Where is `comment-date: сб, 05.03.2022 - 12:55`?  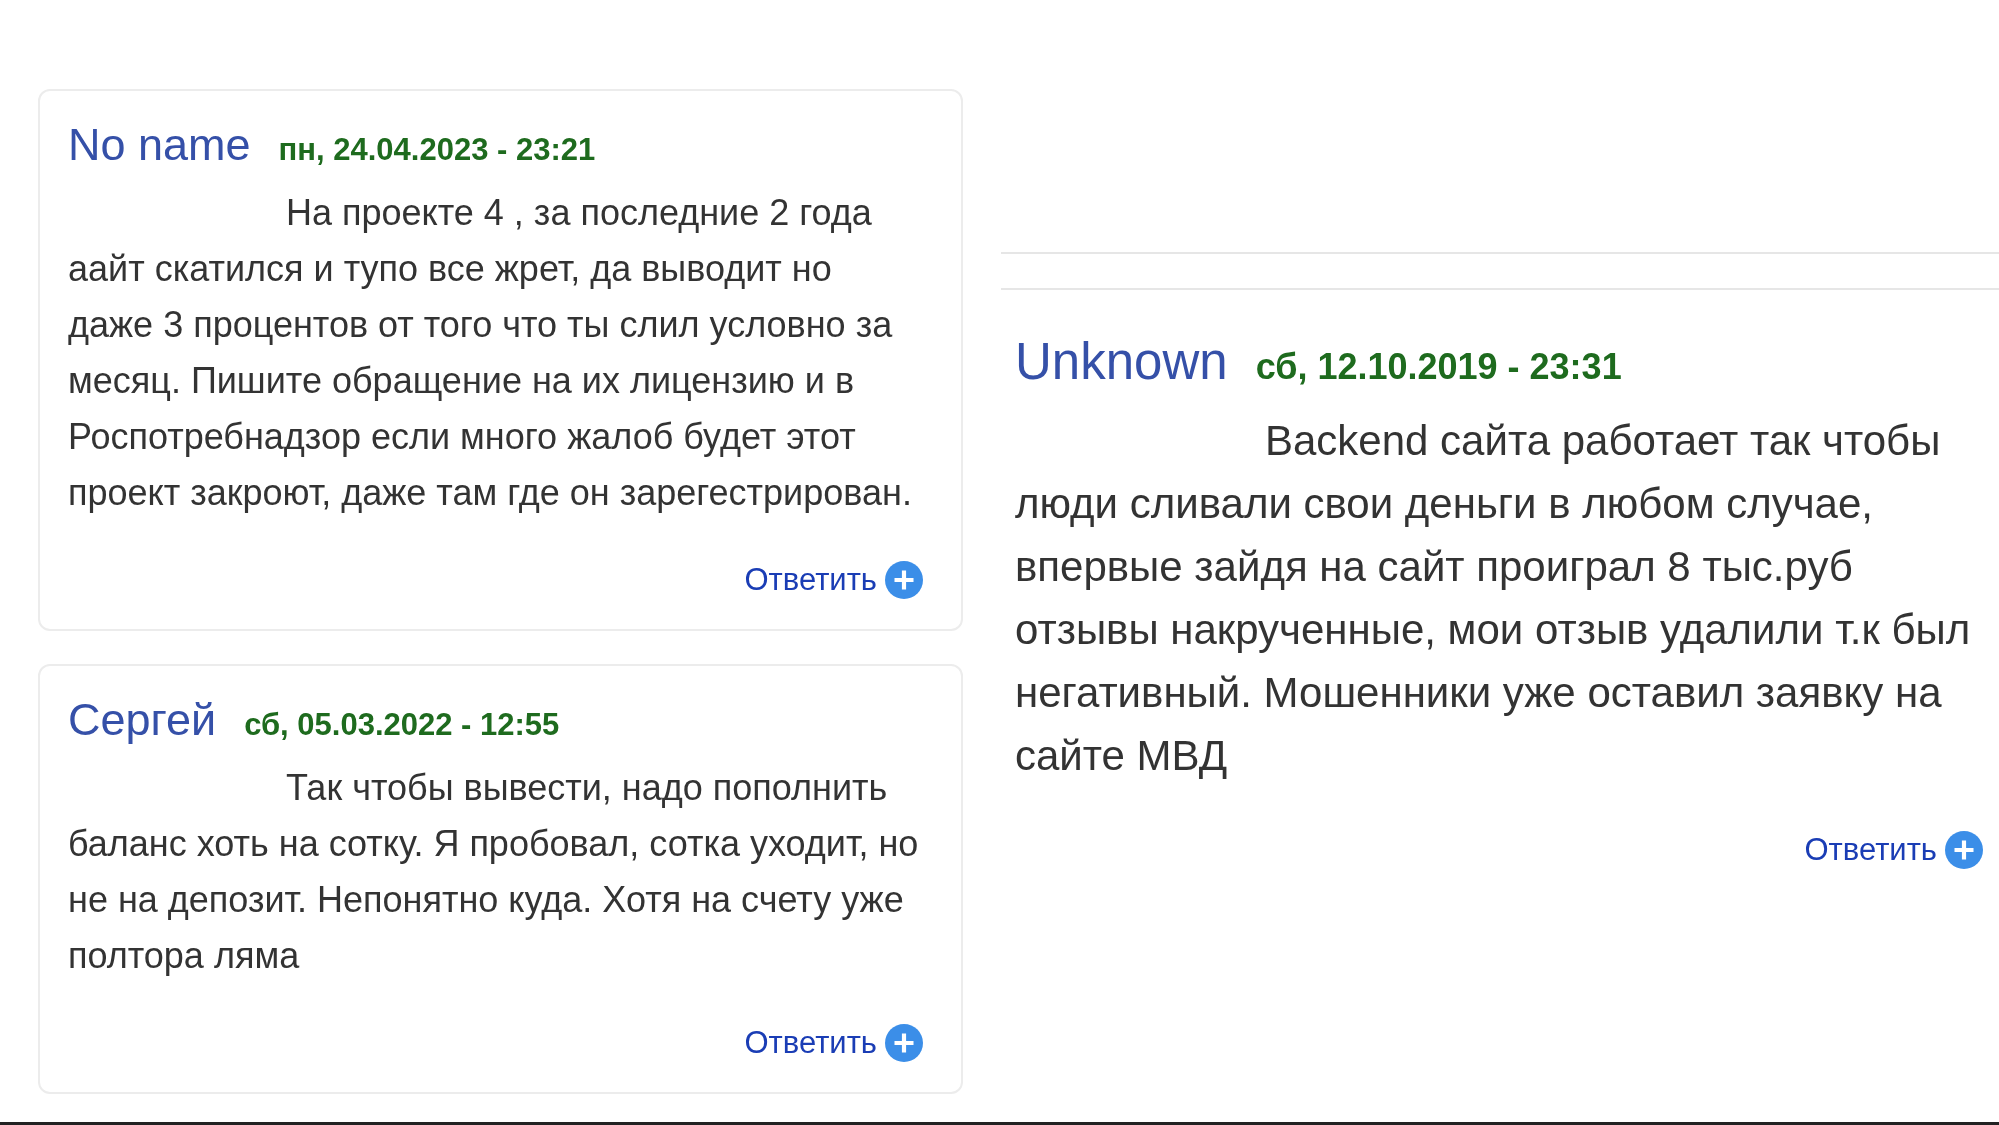 comment-date: сб, 05.03.2022 - 12:55 is located at coordinates (402, 725).